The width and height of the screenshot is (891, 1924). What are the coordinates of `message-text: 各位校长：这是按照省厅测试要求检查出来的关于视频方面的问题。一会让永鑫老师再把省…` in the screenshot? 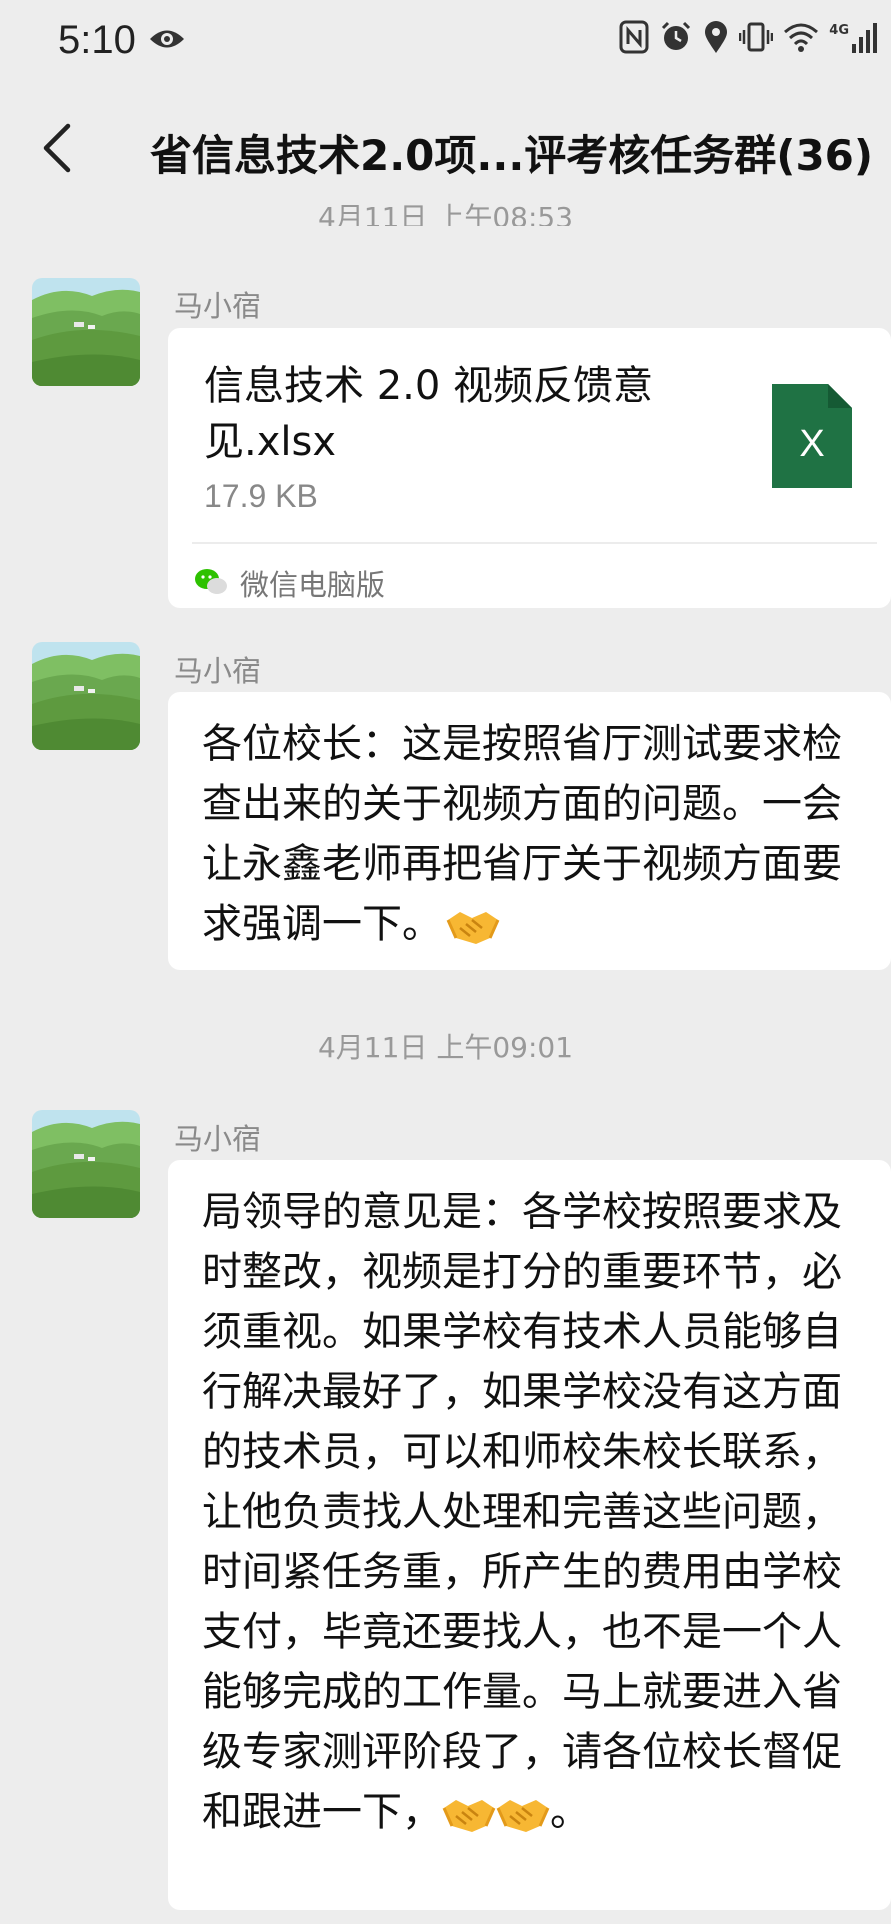 It's located at (522, 834).